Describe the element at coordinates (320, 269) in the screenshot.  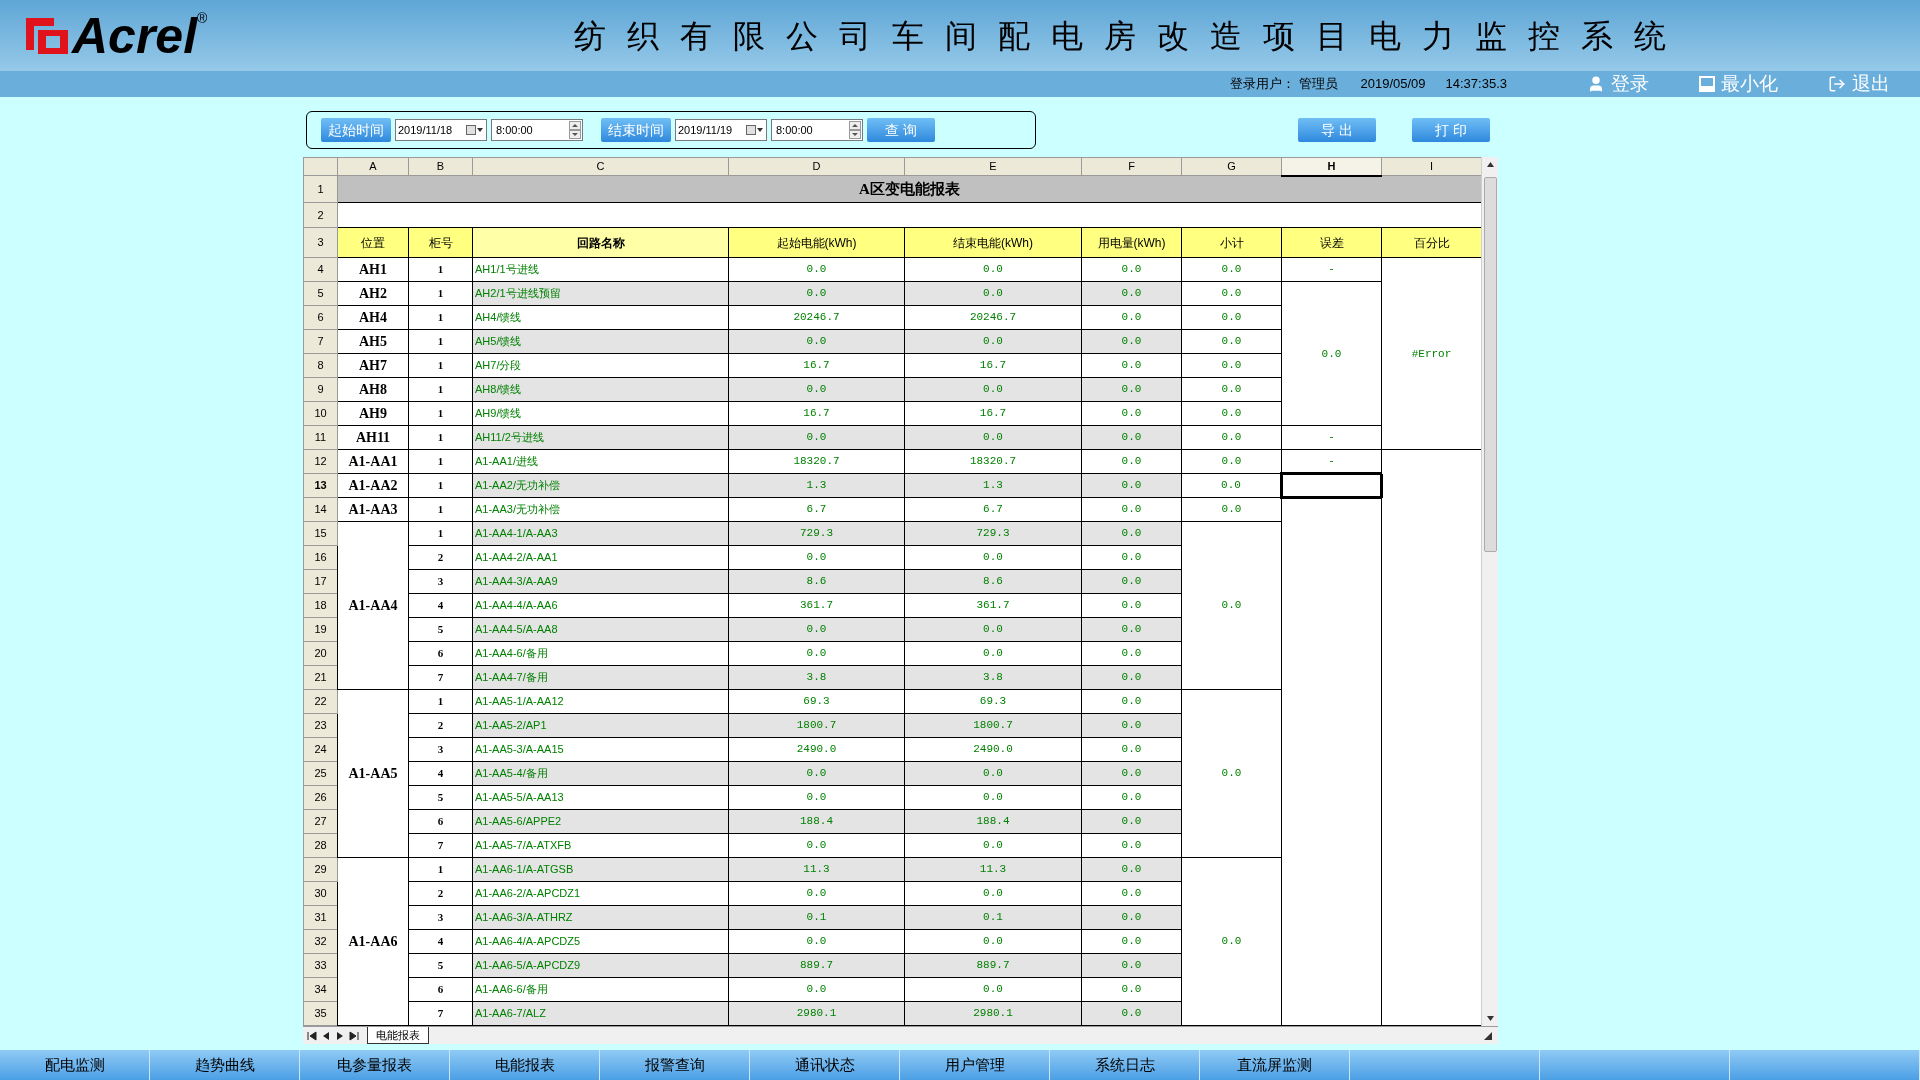
I see `row-header: 4` at that location.